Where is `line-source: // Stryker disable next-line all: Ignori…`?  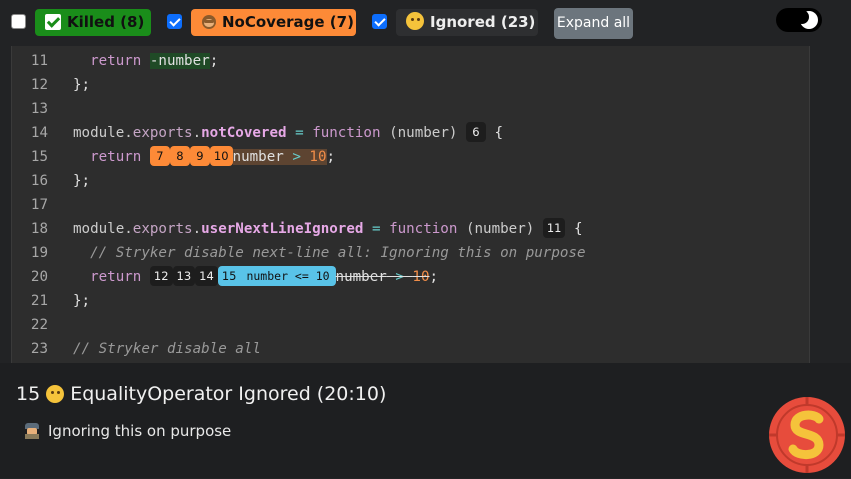 line-source: // Stryker disable next-line all: Ignori… is located at coordinates (338, 253).